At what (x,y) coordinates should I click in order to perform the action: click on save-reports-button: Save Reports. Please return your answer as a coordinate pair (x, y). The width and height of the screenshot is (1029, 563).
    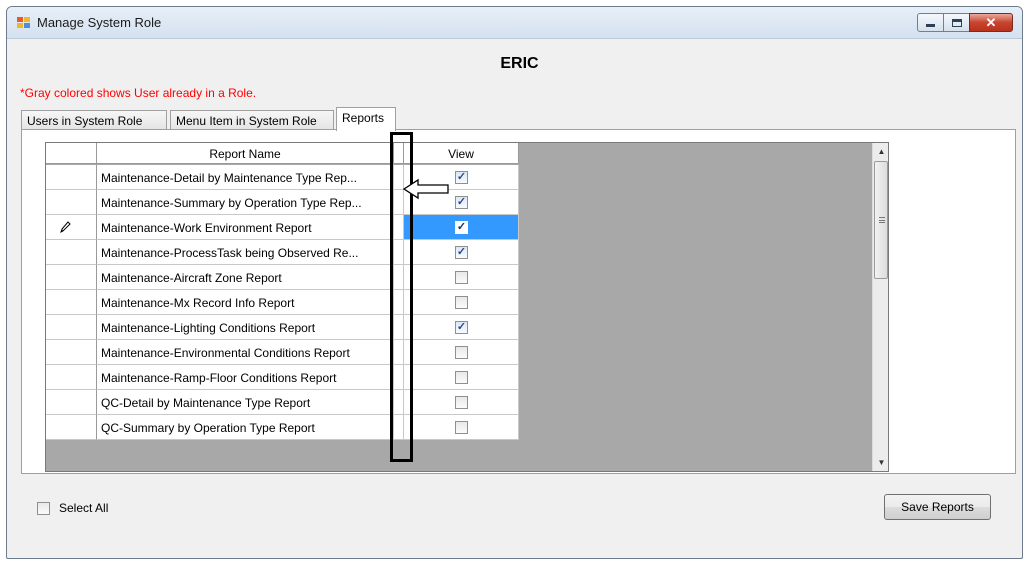
    Looking at the image, I should click on (937, 507).